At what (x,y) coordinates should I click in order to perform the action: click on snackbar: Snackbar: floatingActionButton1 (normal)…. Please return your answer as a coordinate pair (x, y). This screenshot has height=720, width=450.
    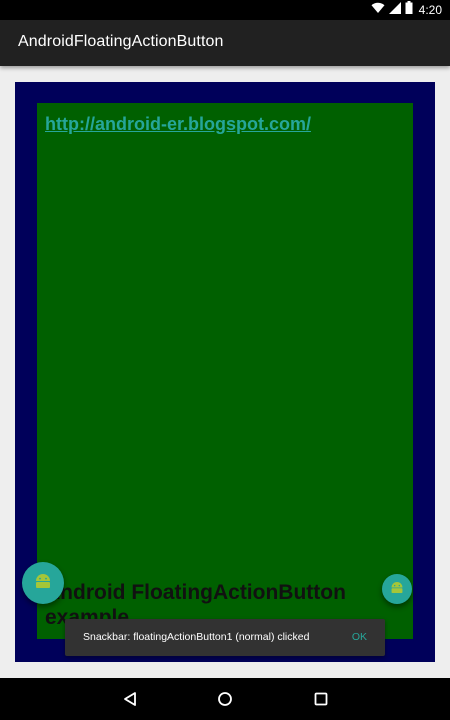
    Looking at the image, I should click on (225, 637).